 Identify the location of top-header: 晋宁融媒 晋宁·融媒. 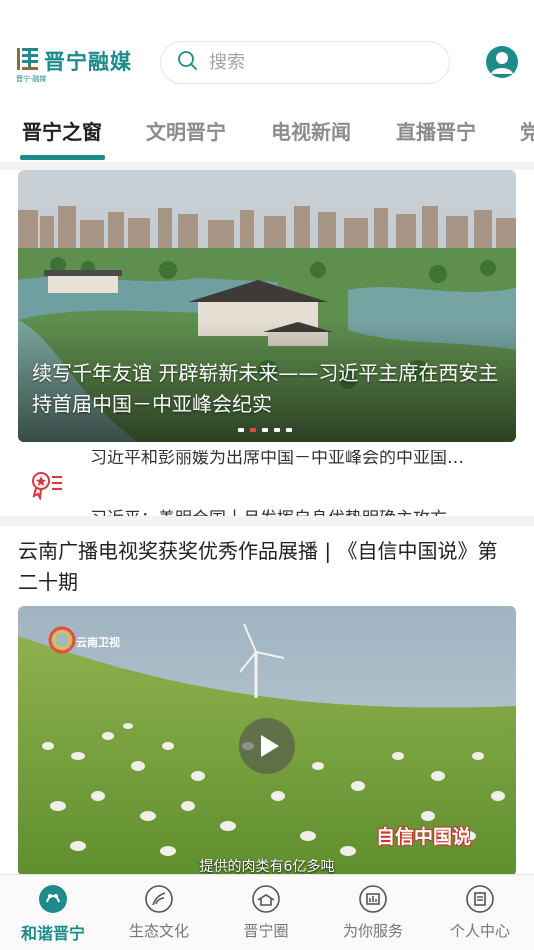
(267, 50).